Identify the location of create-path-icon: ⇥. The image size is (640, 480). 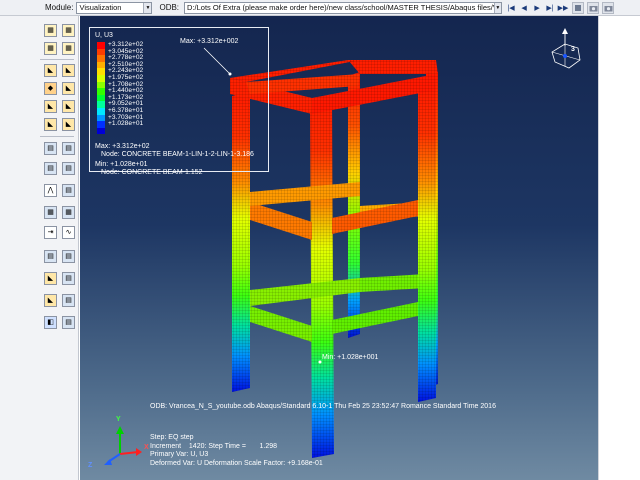
(50, 232).